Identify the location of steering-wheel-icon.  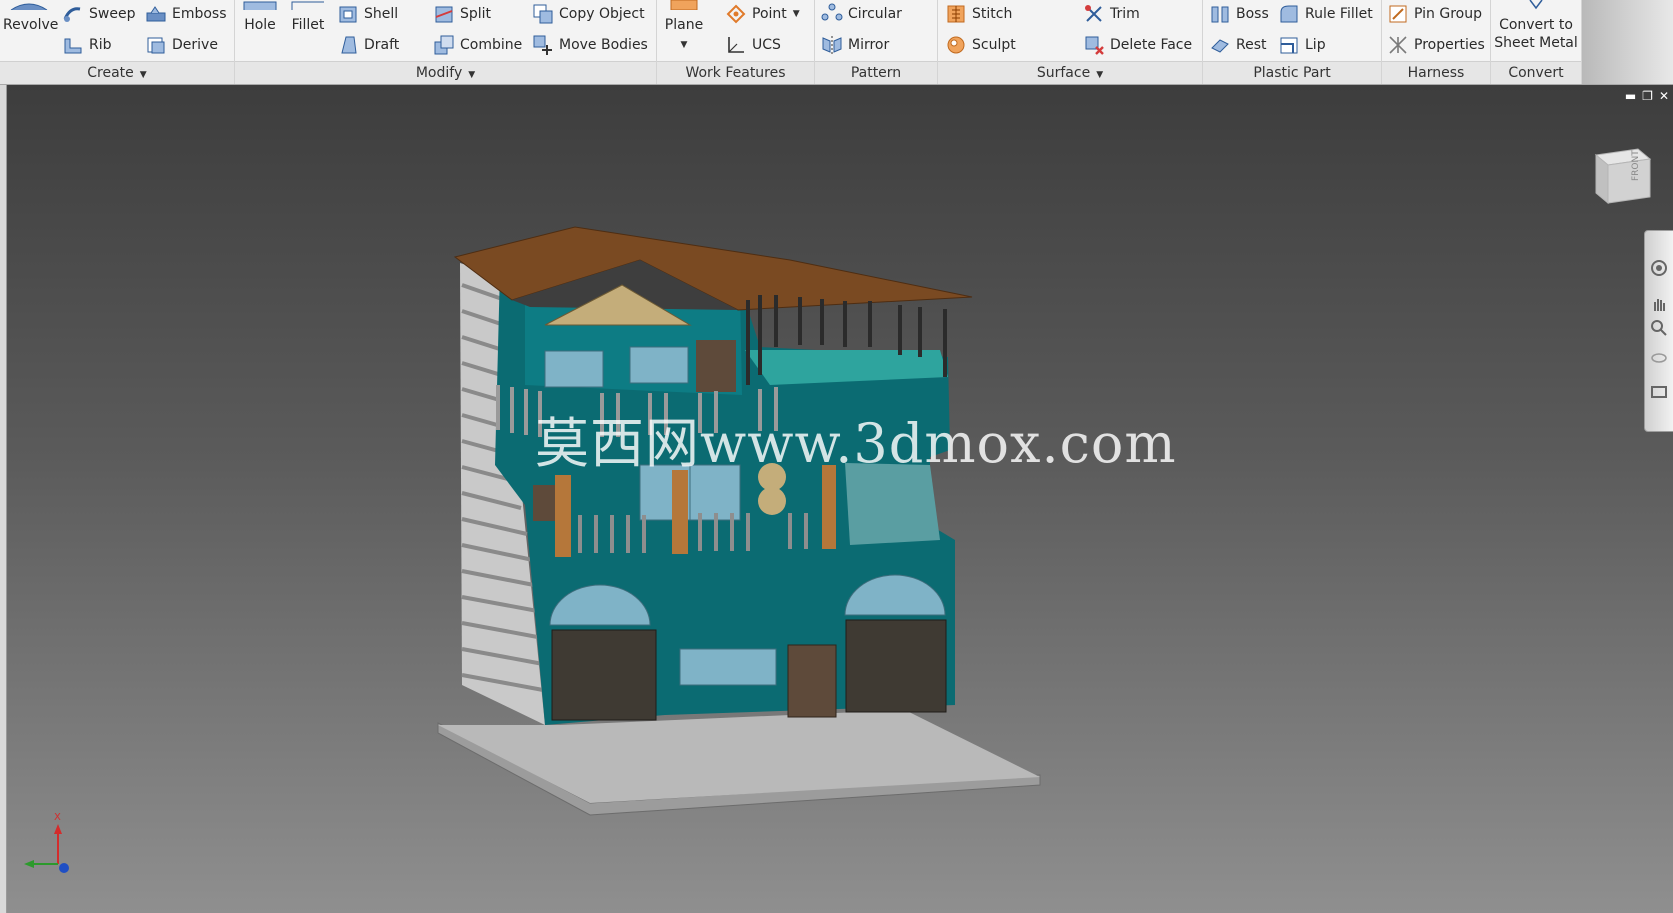
(1659, 268).